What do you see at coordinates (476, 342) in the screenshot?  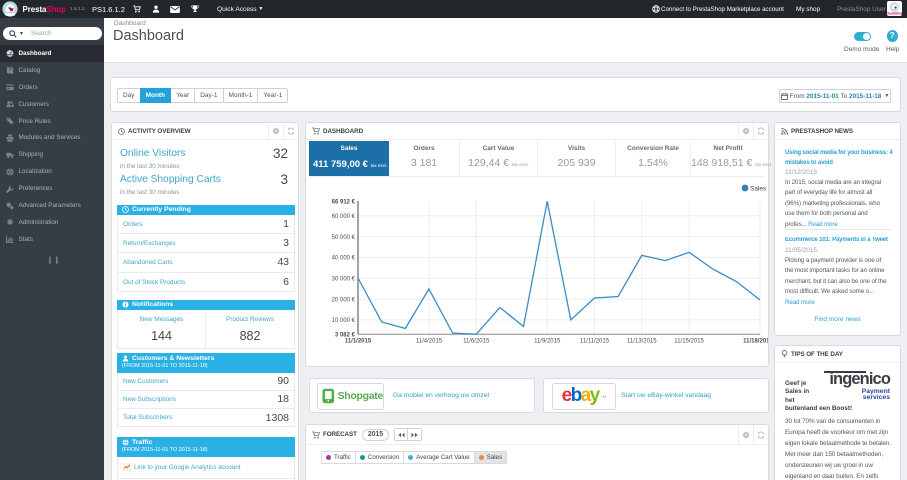 I see `svg-text: 11/6/2015` at bounding box center [476, 342].